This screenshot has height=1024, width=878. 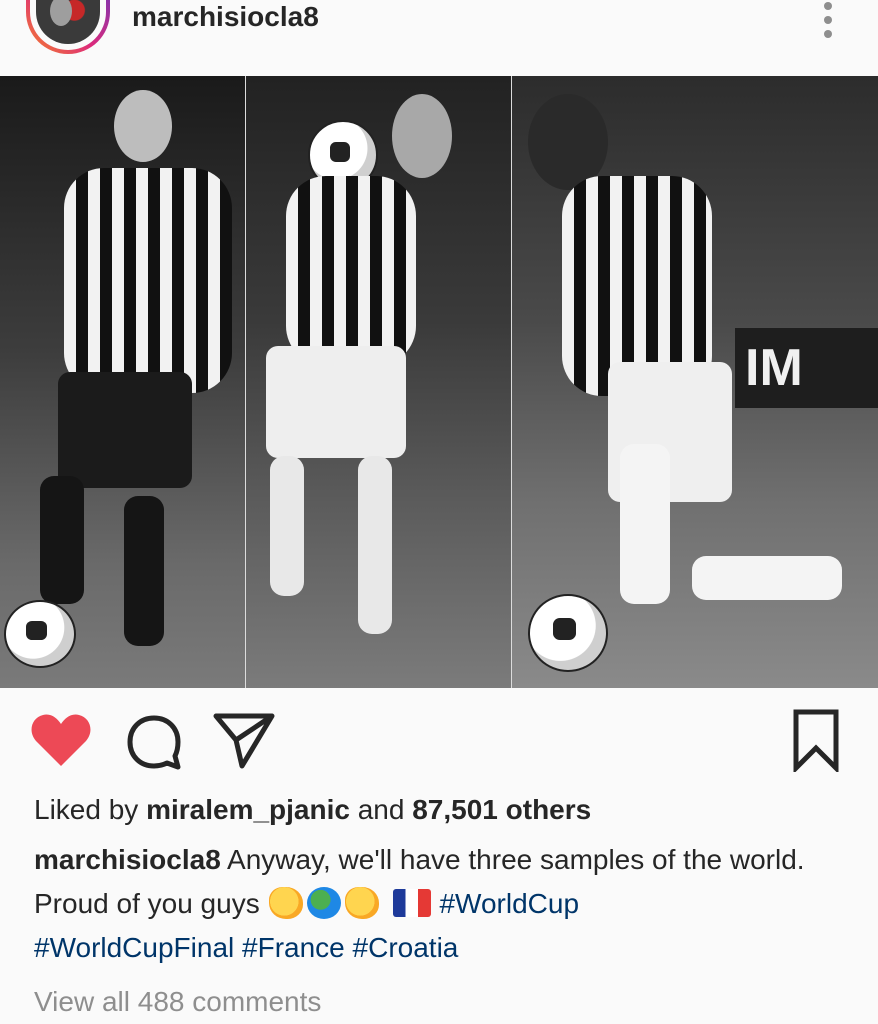 What do you see at coordinates (439, 738) in the screenshot?
I see `post-actions-bar` at bounding box center [439, 738].